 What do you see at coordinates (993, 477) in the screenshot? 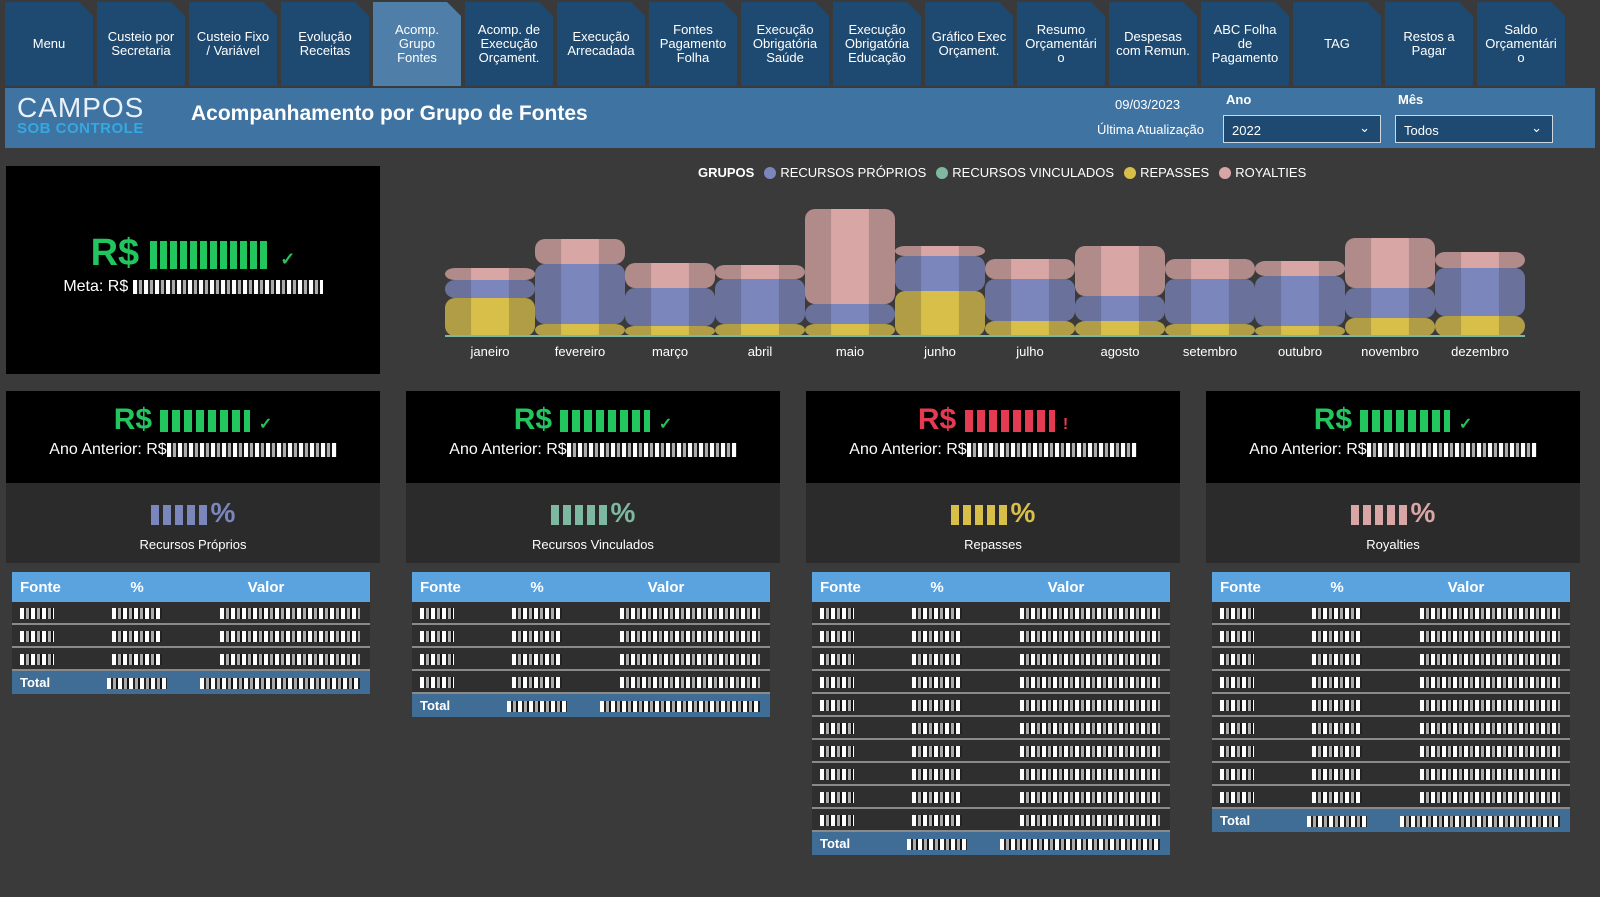
I see `group-card: R$ ! Ano Anterior: R$% Repasses` at bounding box center [993, 477].